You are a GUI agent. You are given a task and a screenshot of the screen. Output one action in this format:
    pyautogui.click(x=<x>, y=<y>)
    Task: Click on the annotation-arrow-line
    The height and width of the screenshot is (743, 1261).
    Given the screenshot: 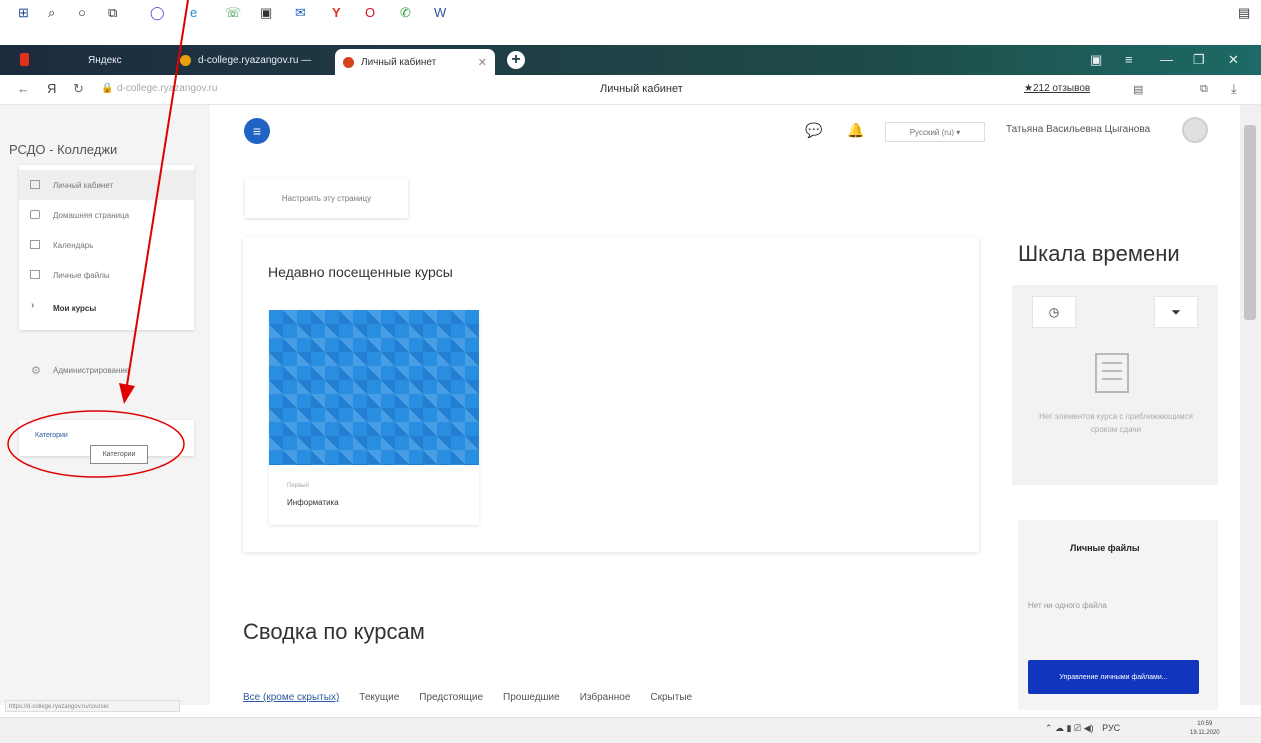 What is the action you would take?
    pyautogui.click(x=157, y=193)
    